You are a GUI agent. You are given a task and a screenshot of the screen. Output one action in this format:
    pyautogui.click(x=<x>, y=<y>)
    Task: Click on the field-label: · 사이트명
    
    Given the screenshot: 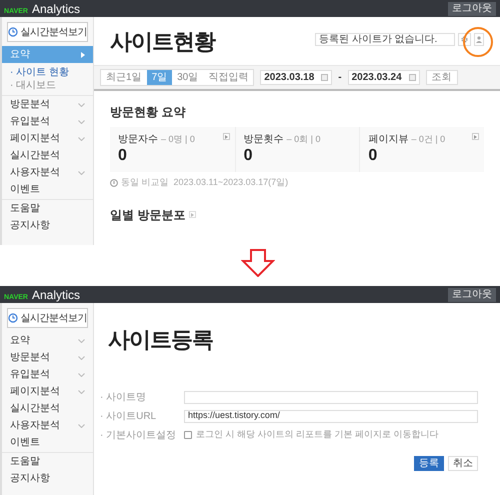 What is the action you would take?
    pyautogui.click(x=124, y=397)
    